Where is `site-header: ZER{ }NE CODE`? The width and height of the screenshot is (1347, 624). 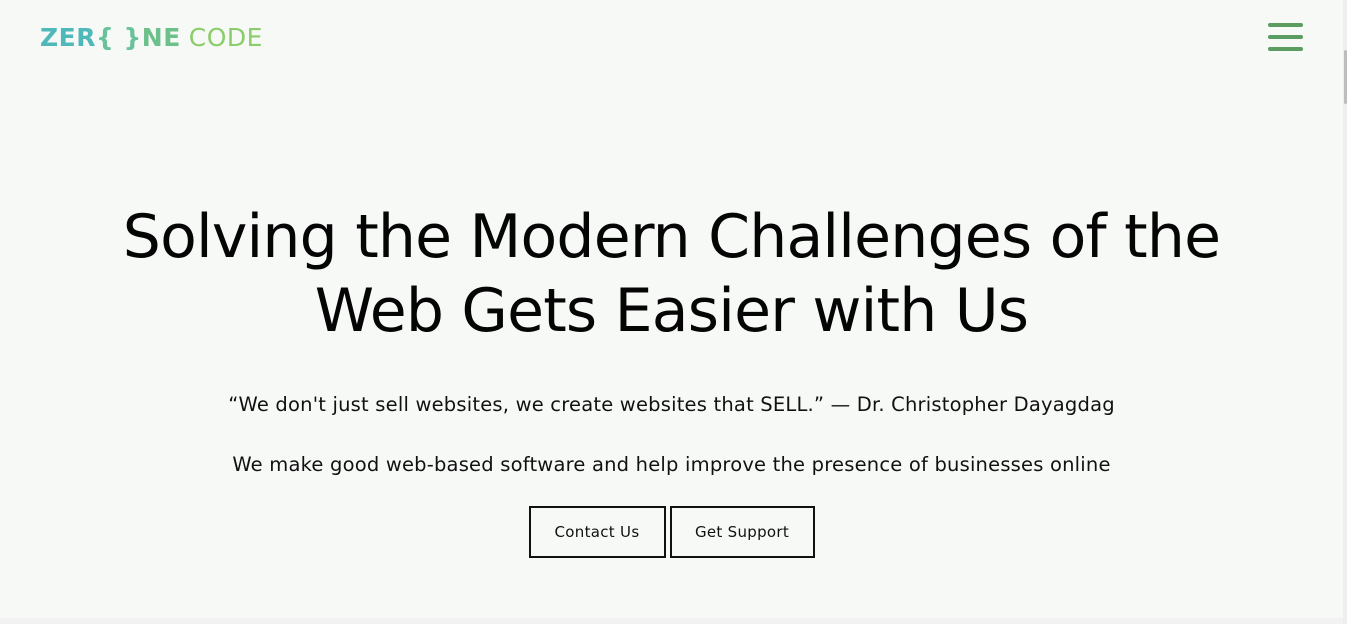 site-header: ZER{ }NE CODE is located at coordinates (671, 40).